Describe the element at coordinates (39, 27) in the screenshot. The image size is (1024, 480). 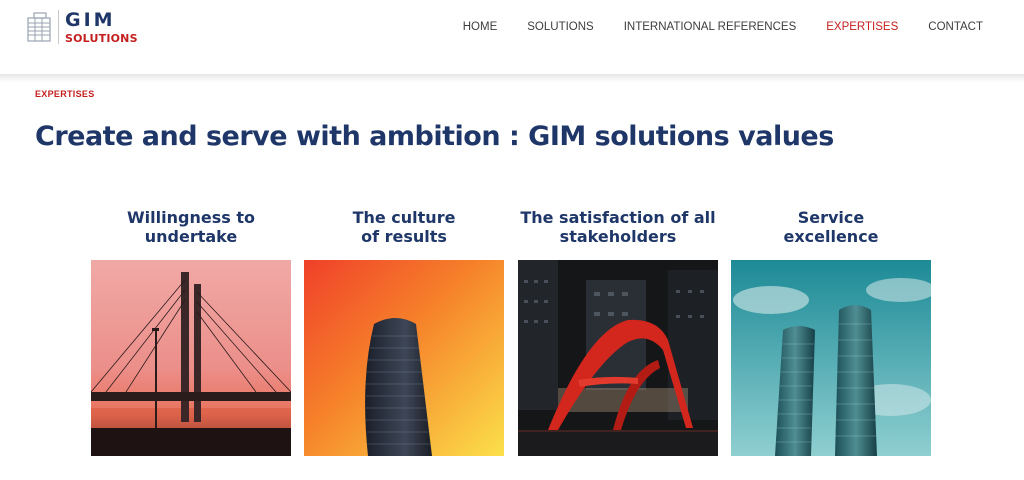
I see `building-icon` at that location.